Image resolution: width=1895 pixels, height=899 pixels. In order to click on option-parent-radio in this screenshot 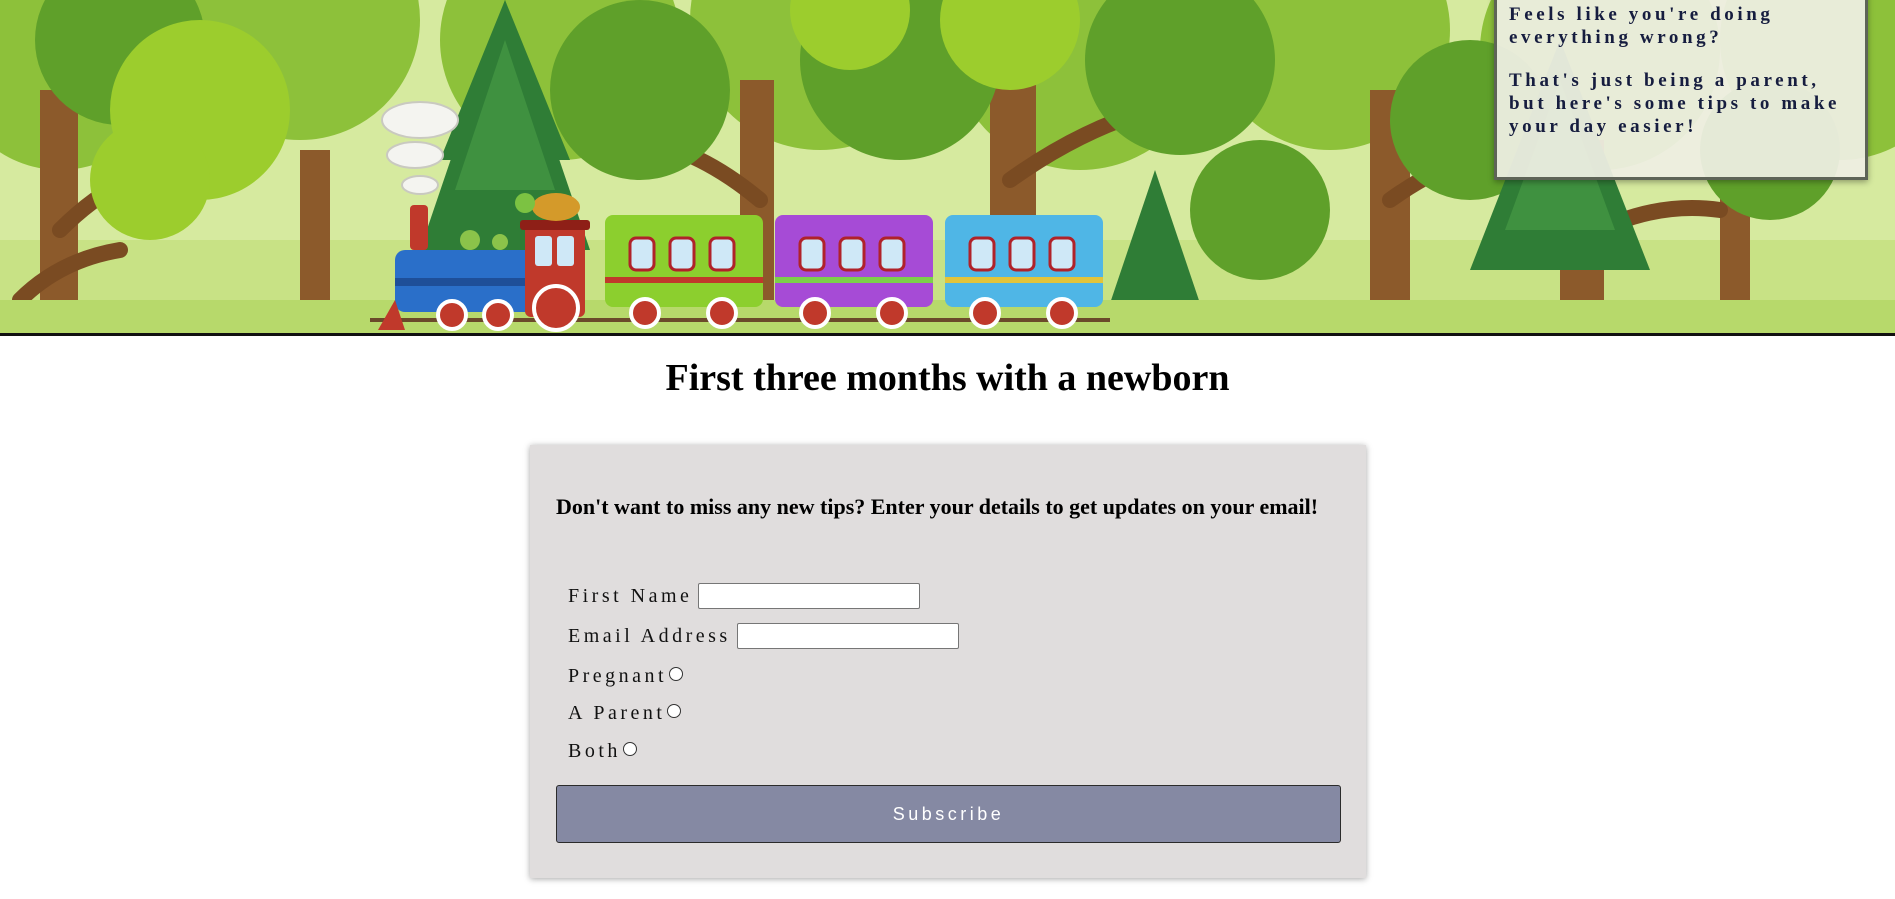, I will do `click(674, 710)`.